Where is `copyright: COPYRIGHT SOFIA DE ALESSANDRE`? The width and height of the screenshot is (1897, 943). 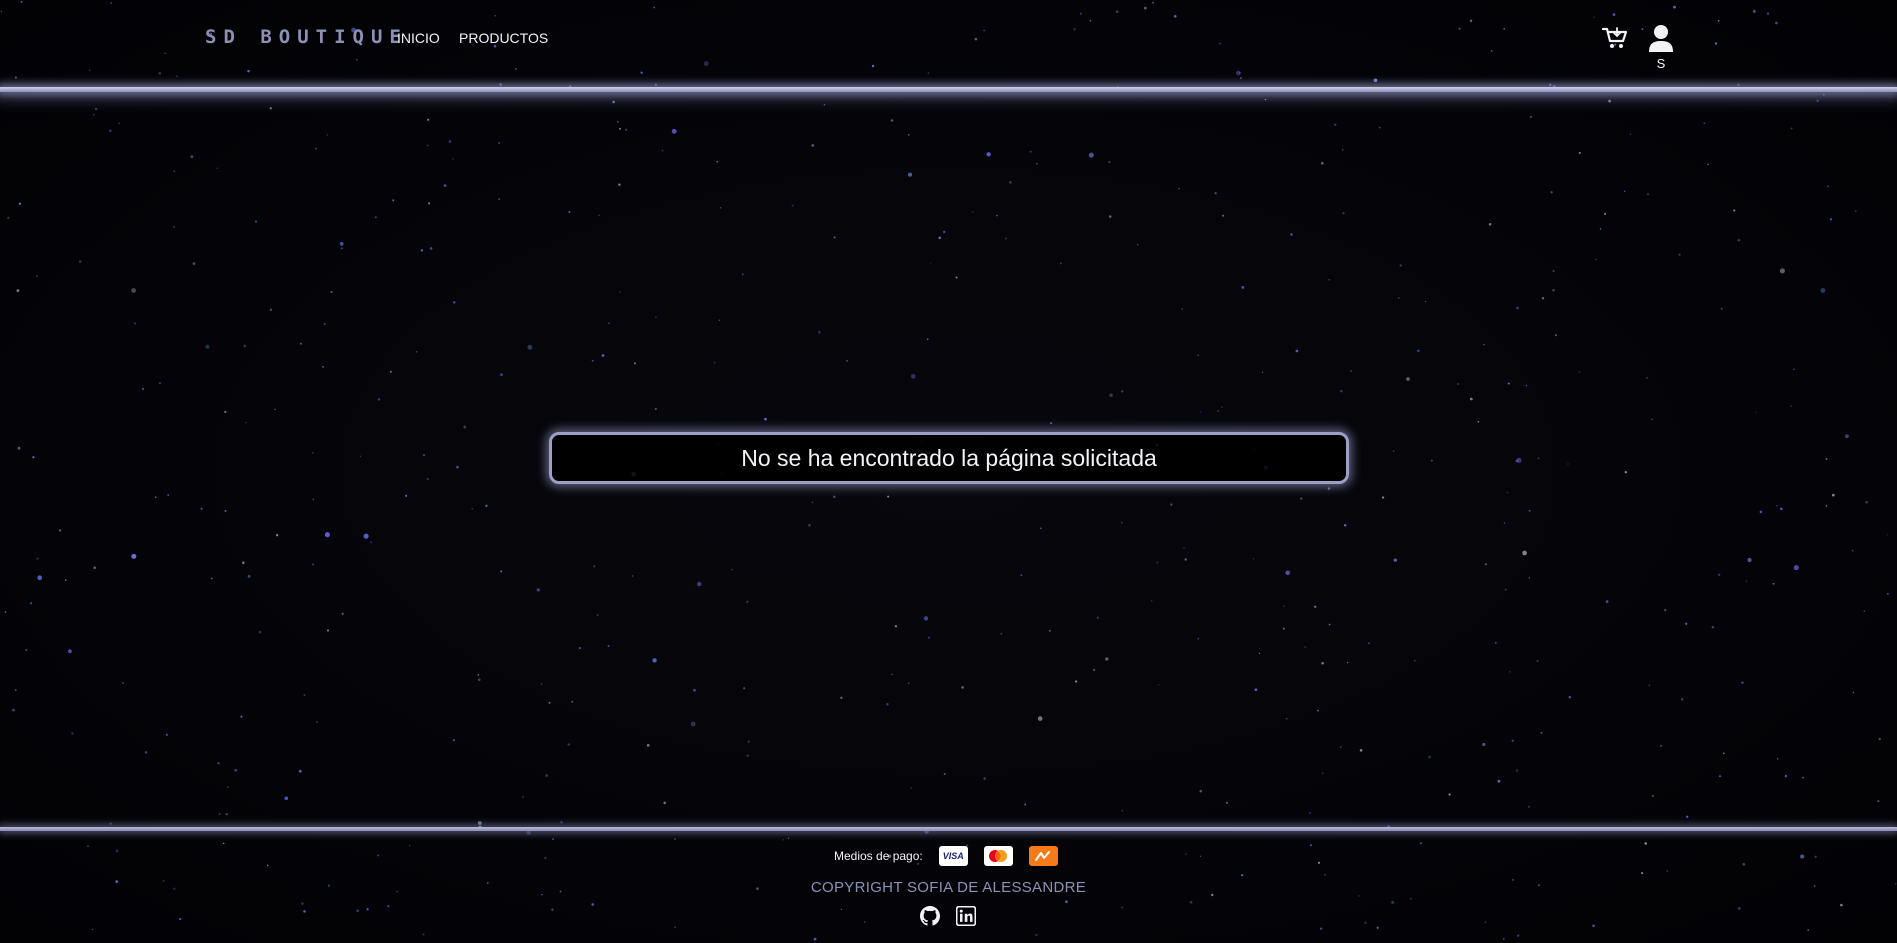 copyright: COPYRIGHT SOFIA DE ALESSANDRE is located at coordinates (948, 887).